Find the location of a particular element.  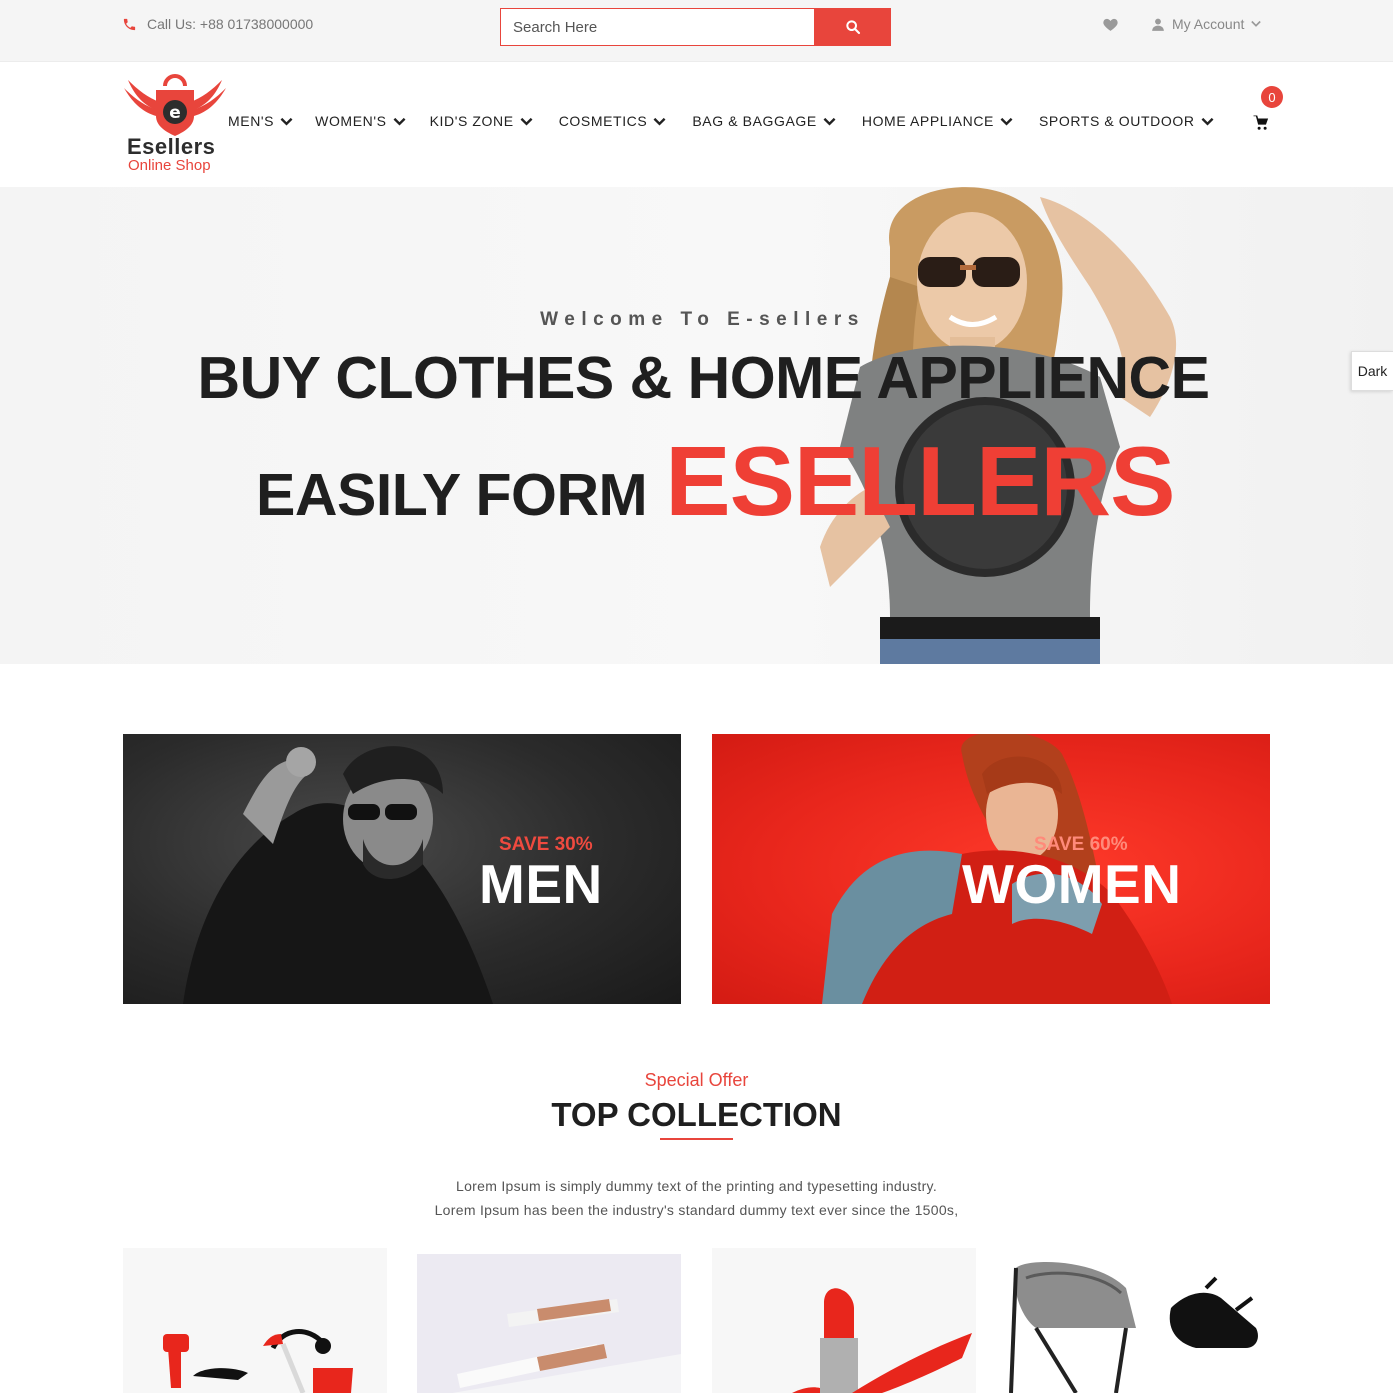

call-us: Call Us: +88 01738000000 is located at coordinates (217, 24).